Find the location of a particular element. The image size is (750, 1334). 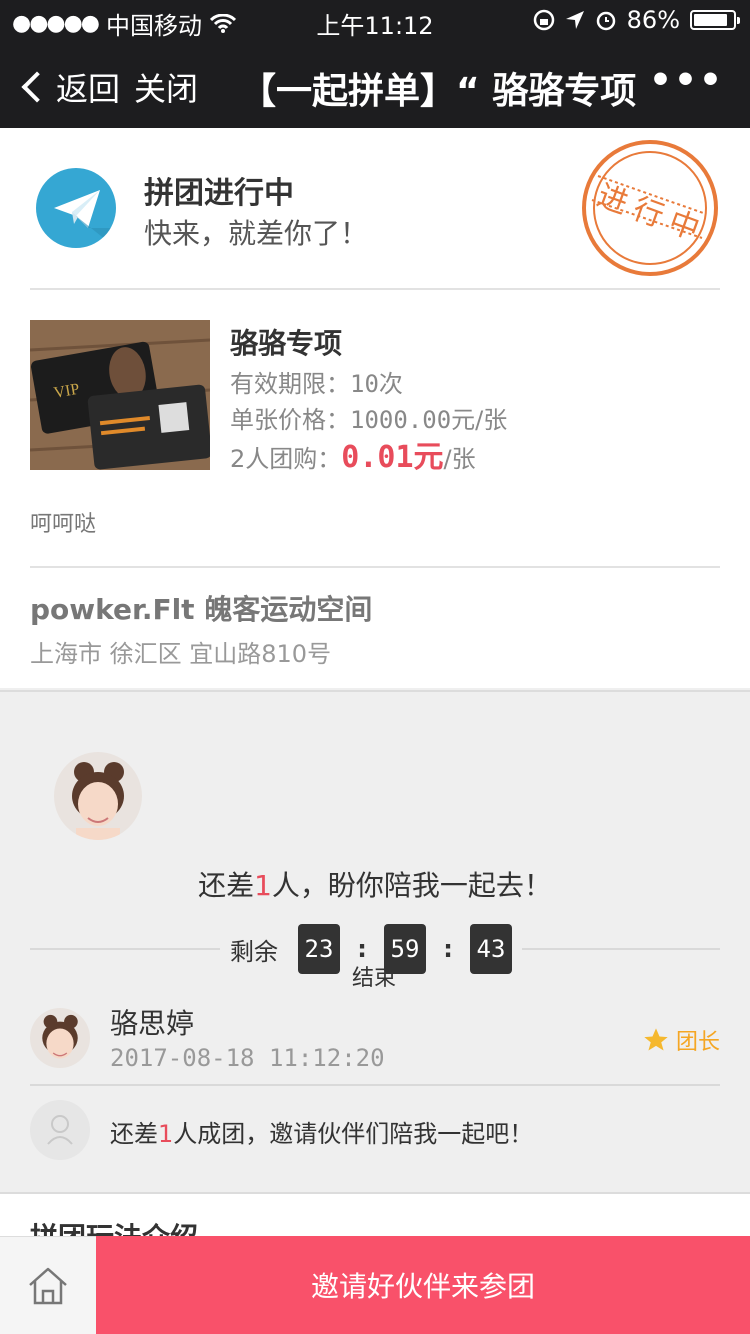

leader-badge: 团长 is located at coordinates (681, 1040).